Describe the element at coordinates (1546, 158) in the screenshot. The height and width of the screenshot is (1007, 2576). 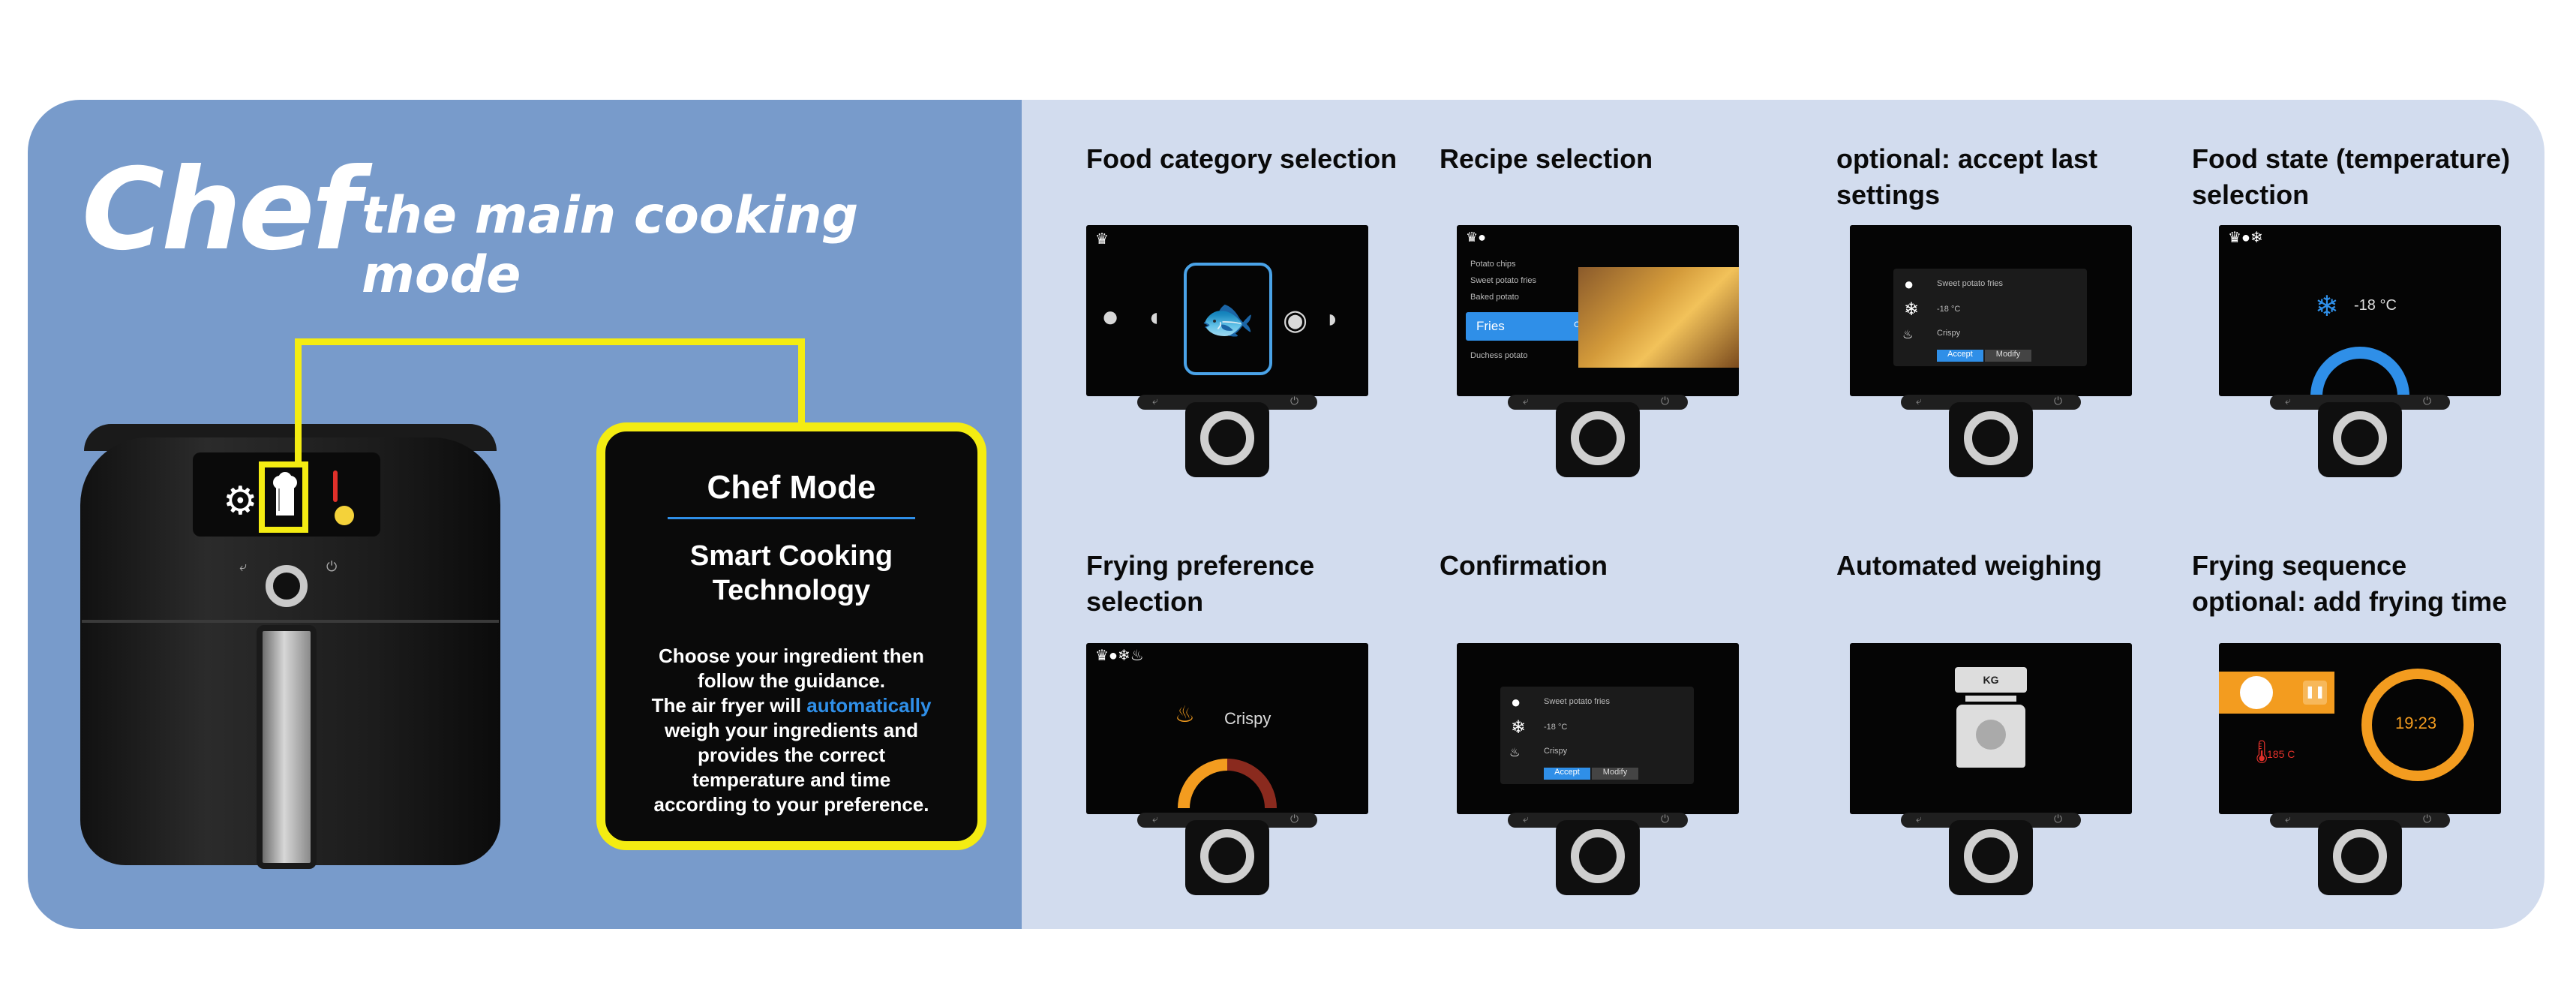
I see `step-title: Recipe selection` at that location.